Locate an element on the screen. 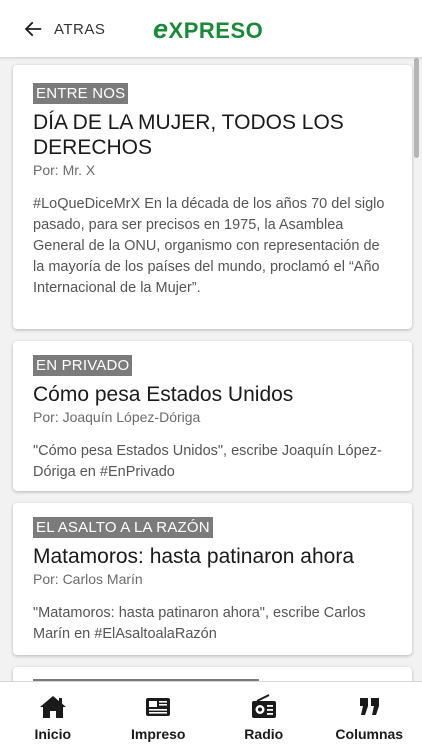  section-badge: EN PRIVADO is located at coordinates (83, 365).